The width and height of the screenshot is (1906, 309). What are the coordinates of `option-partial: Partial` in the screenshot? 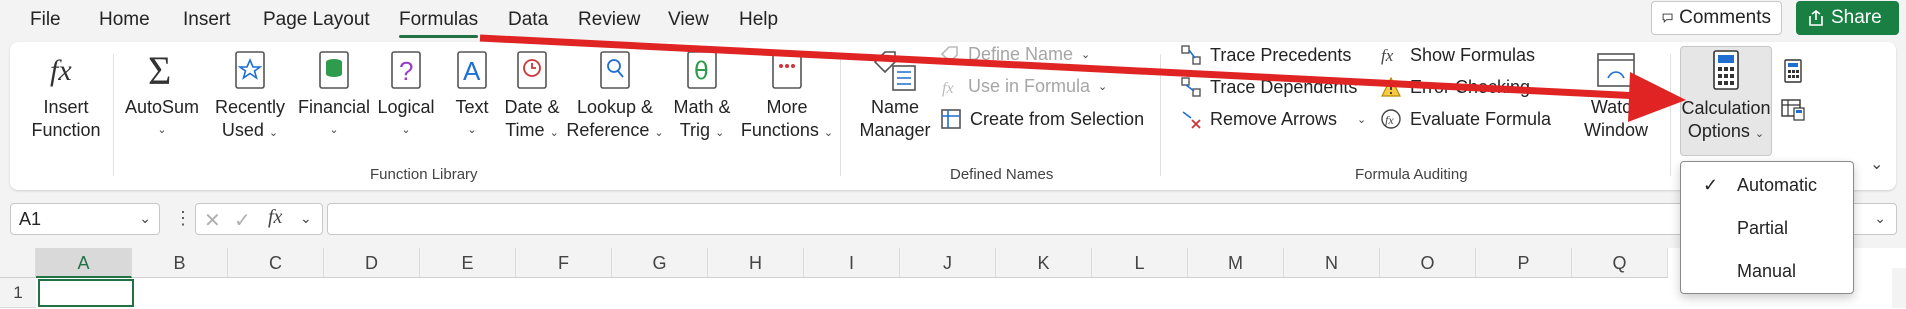 It's located at (1767, 228).